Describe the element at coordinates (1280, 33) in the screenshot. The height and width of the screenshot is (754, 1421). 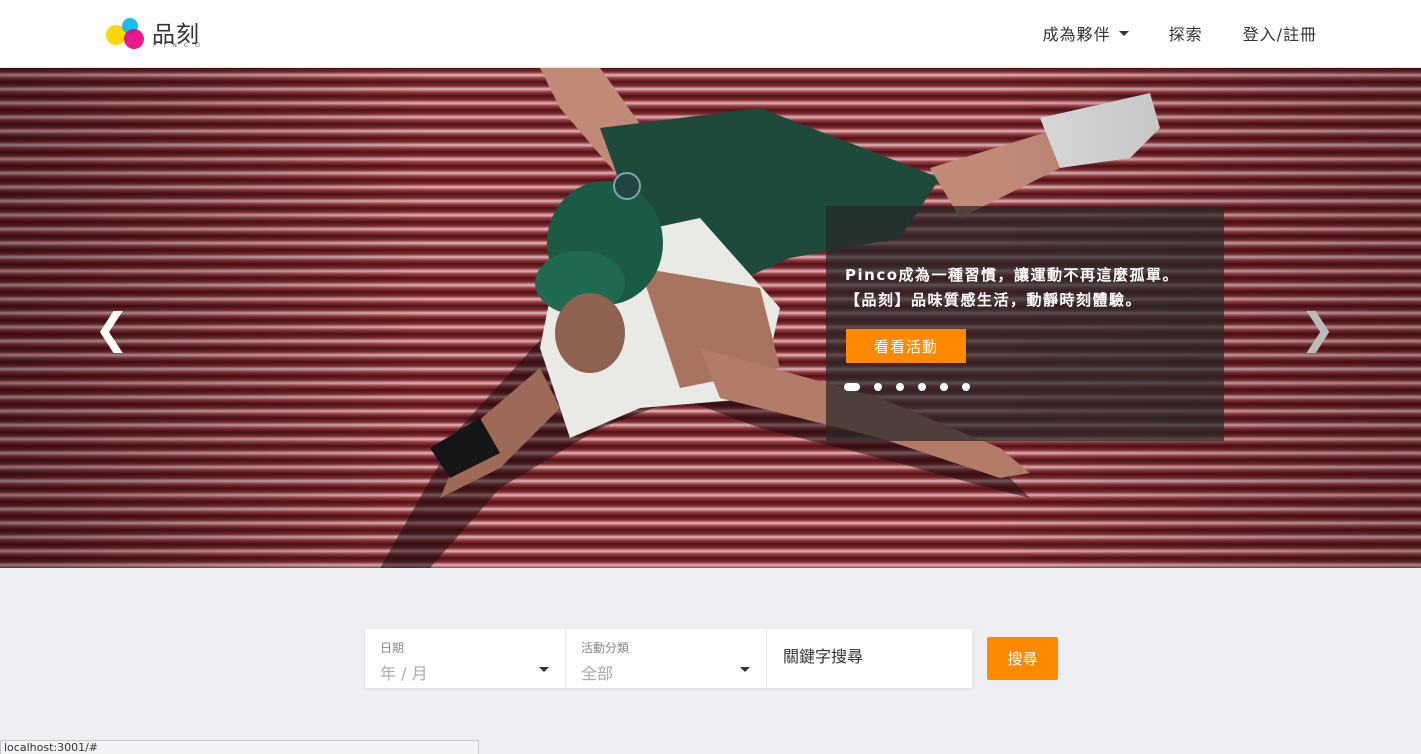
I see `nav-login-register: 登入/註冊` at that location.